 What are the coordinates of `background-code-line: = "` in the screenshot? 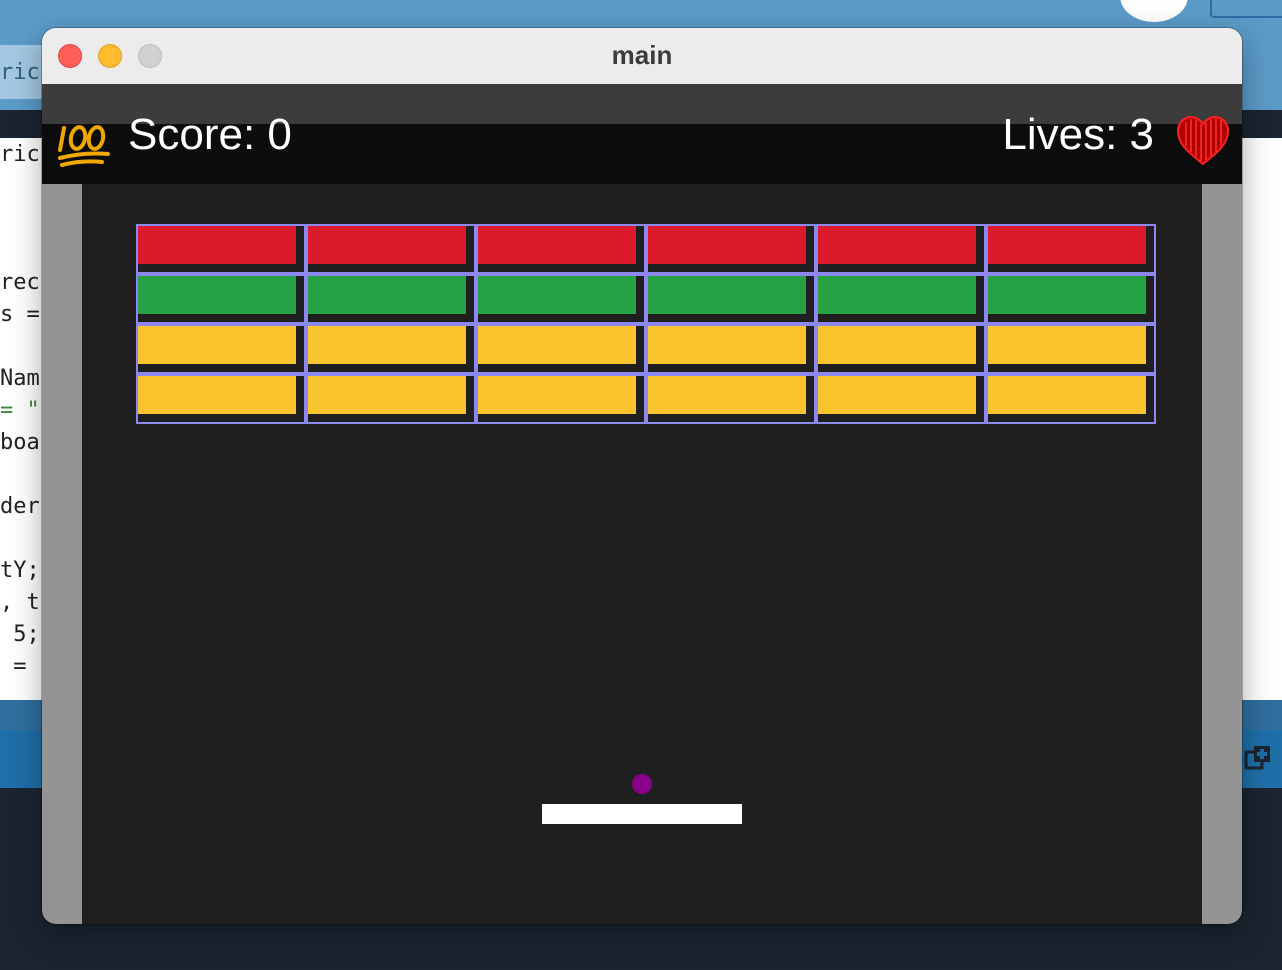 It's located at (20, 410).